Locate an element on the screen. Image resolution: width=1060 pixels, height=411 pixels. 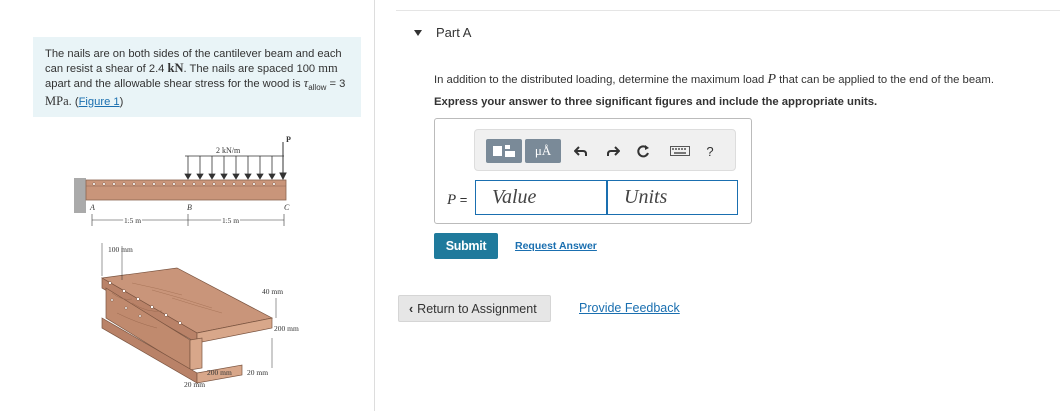
span2-label: 1.5 m is located at coordinates (230, 220).